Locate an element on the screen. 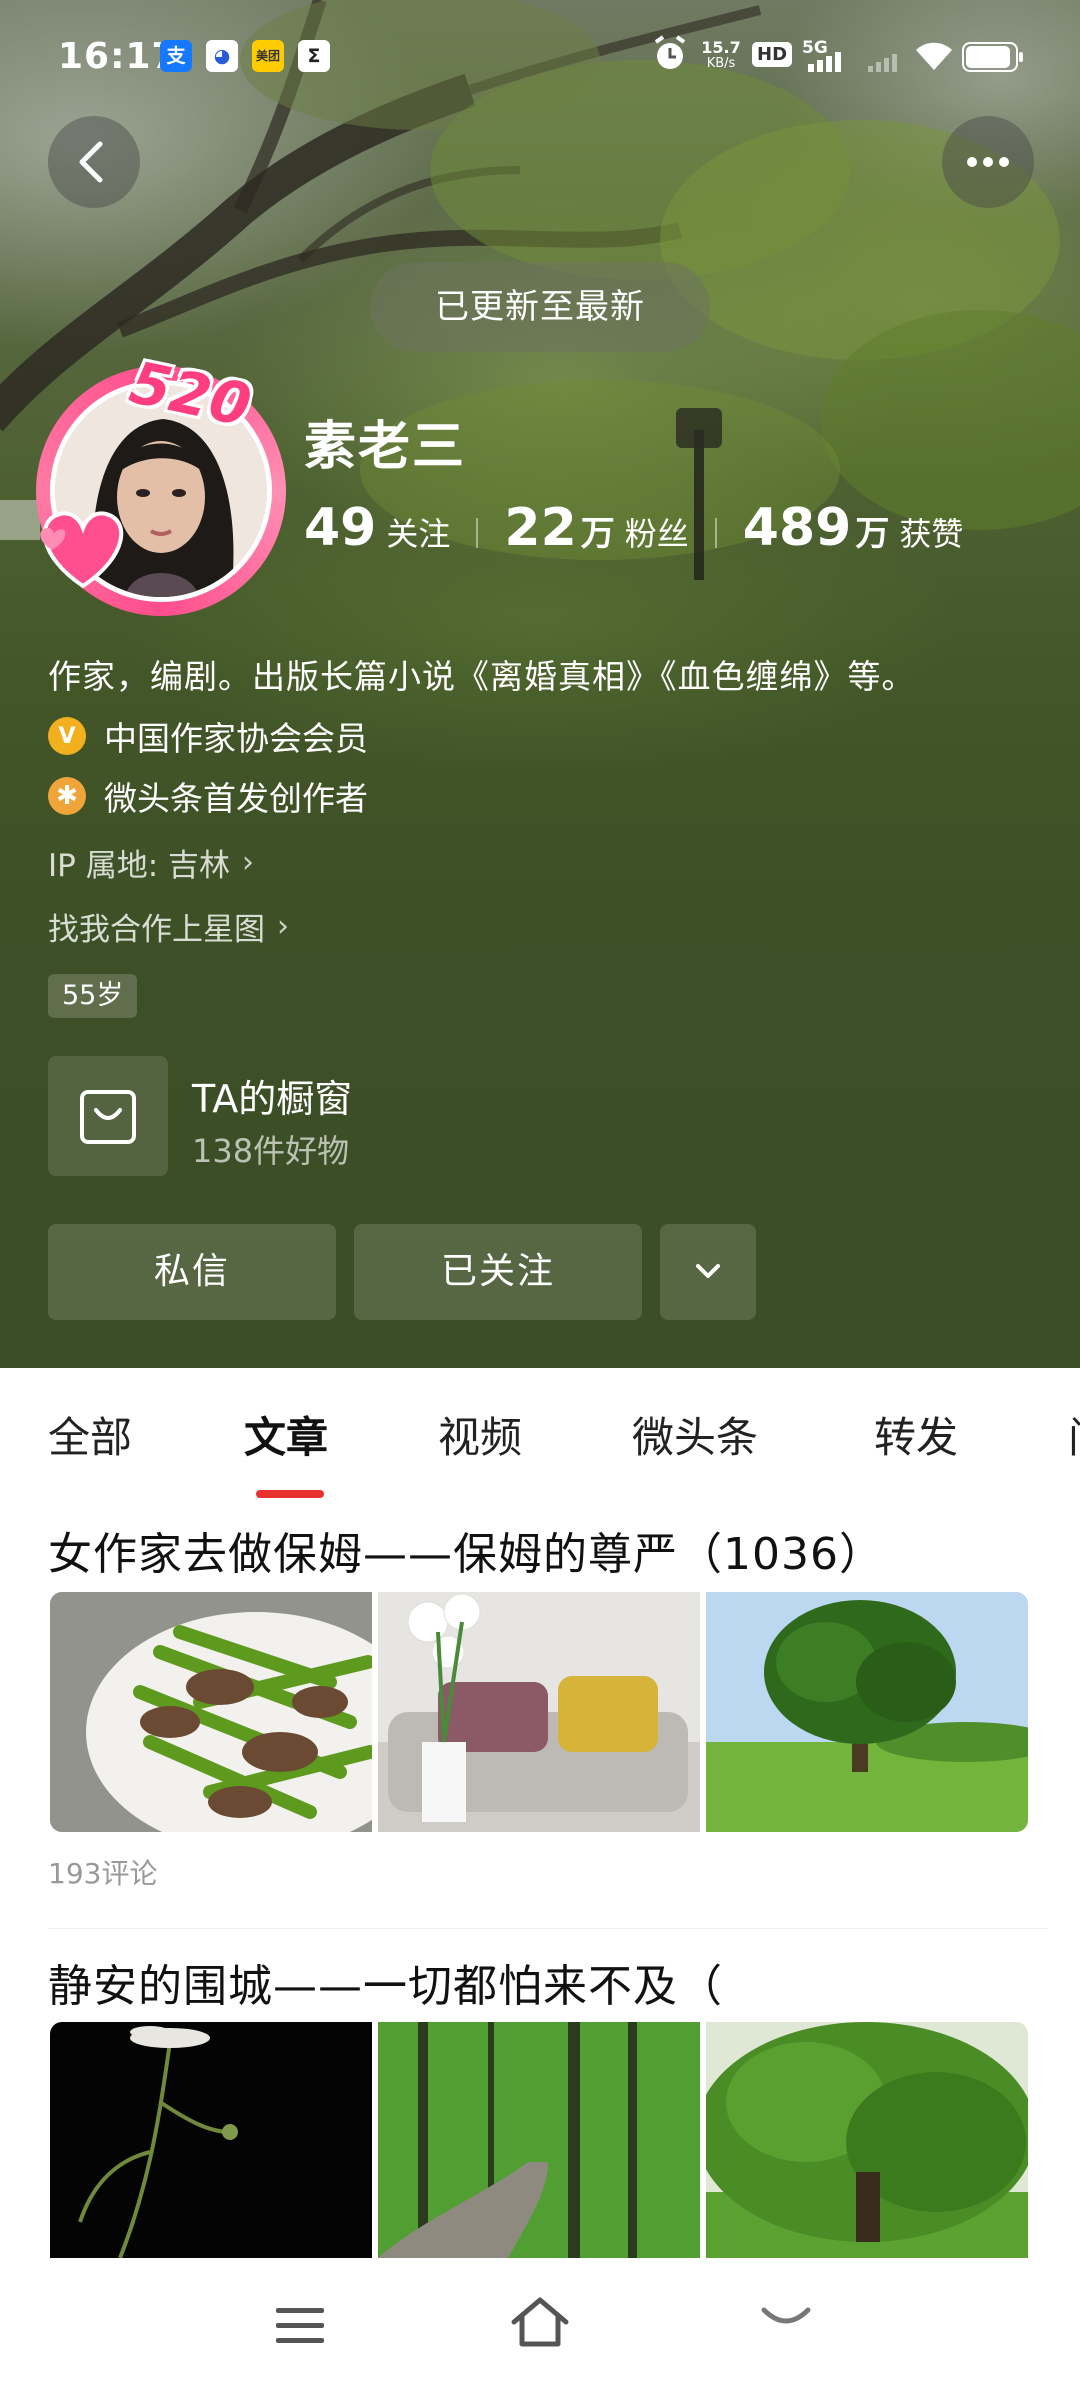  follow-button: 已关注 is located at coordinates (498, 1272).